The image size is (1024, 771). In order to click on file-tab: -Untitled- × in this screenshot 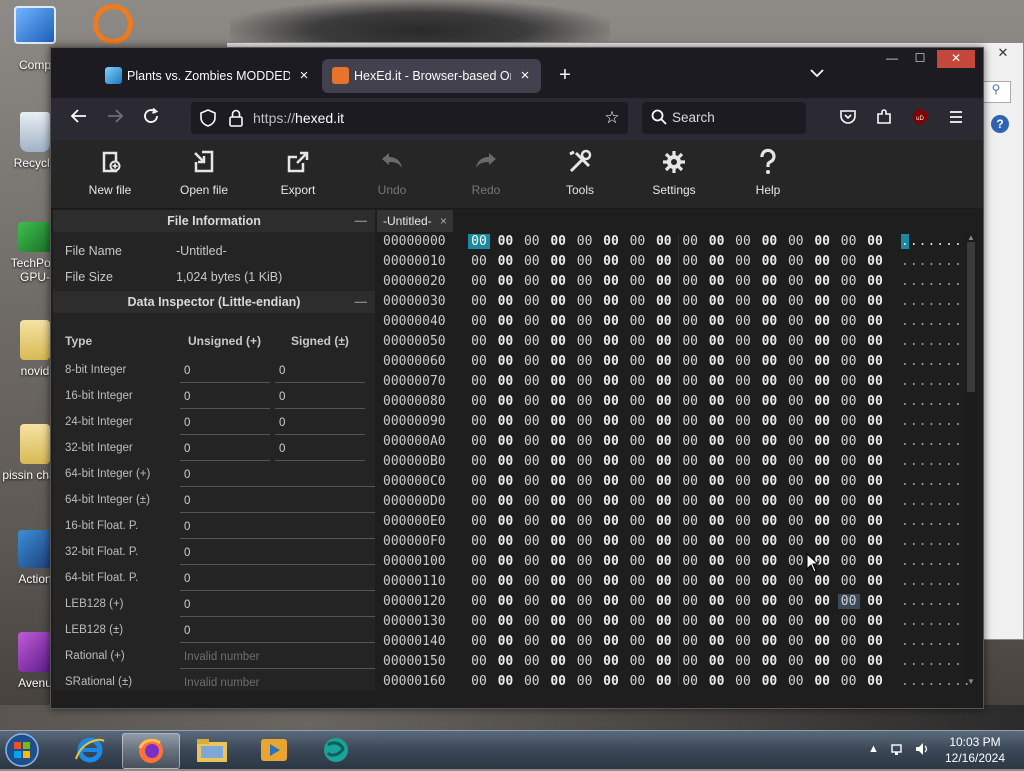, I will do `click(415, 221)`.